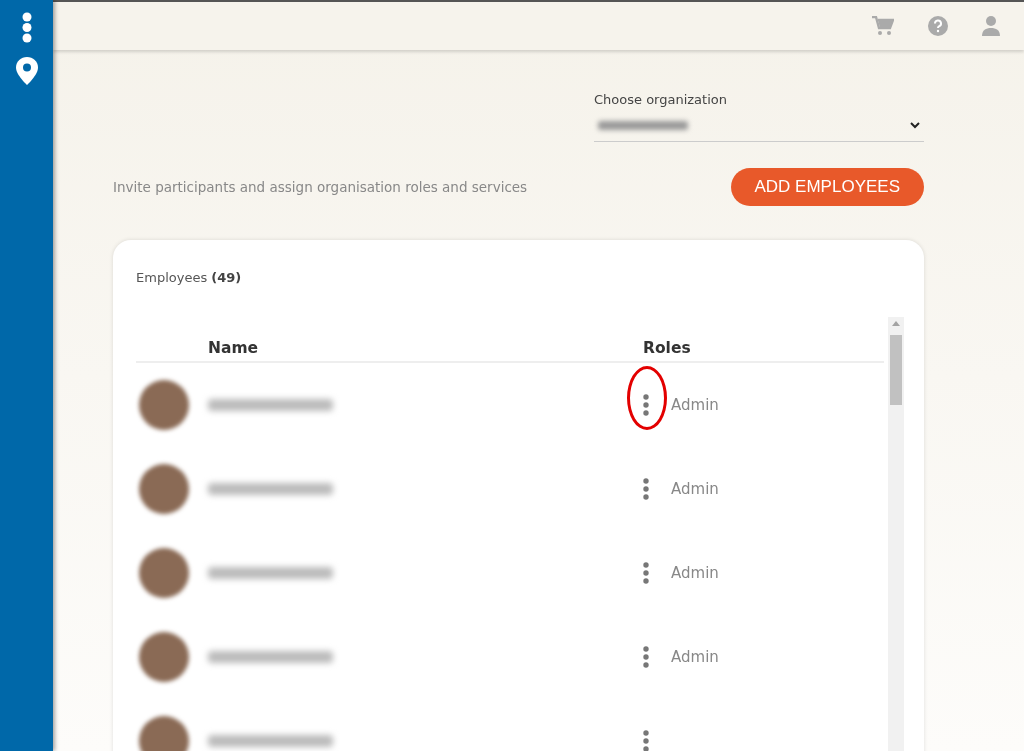 The image size is (1024, 751). I want to click on column-header: Roles, so click(667, 348).